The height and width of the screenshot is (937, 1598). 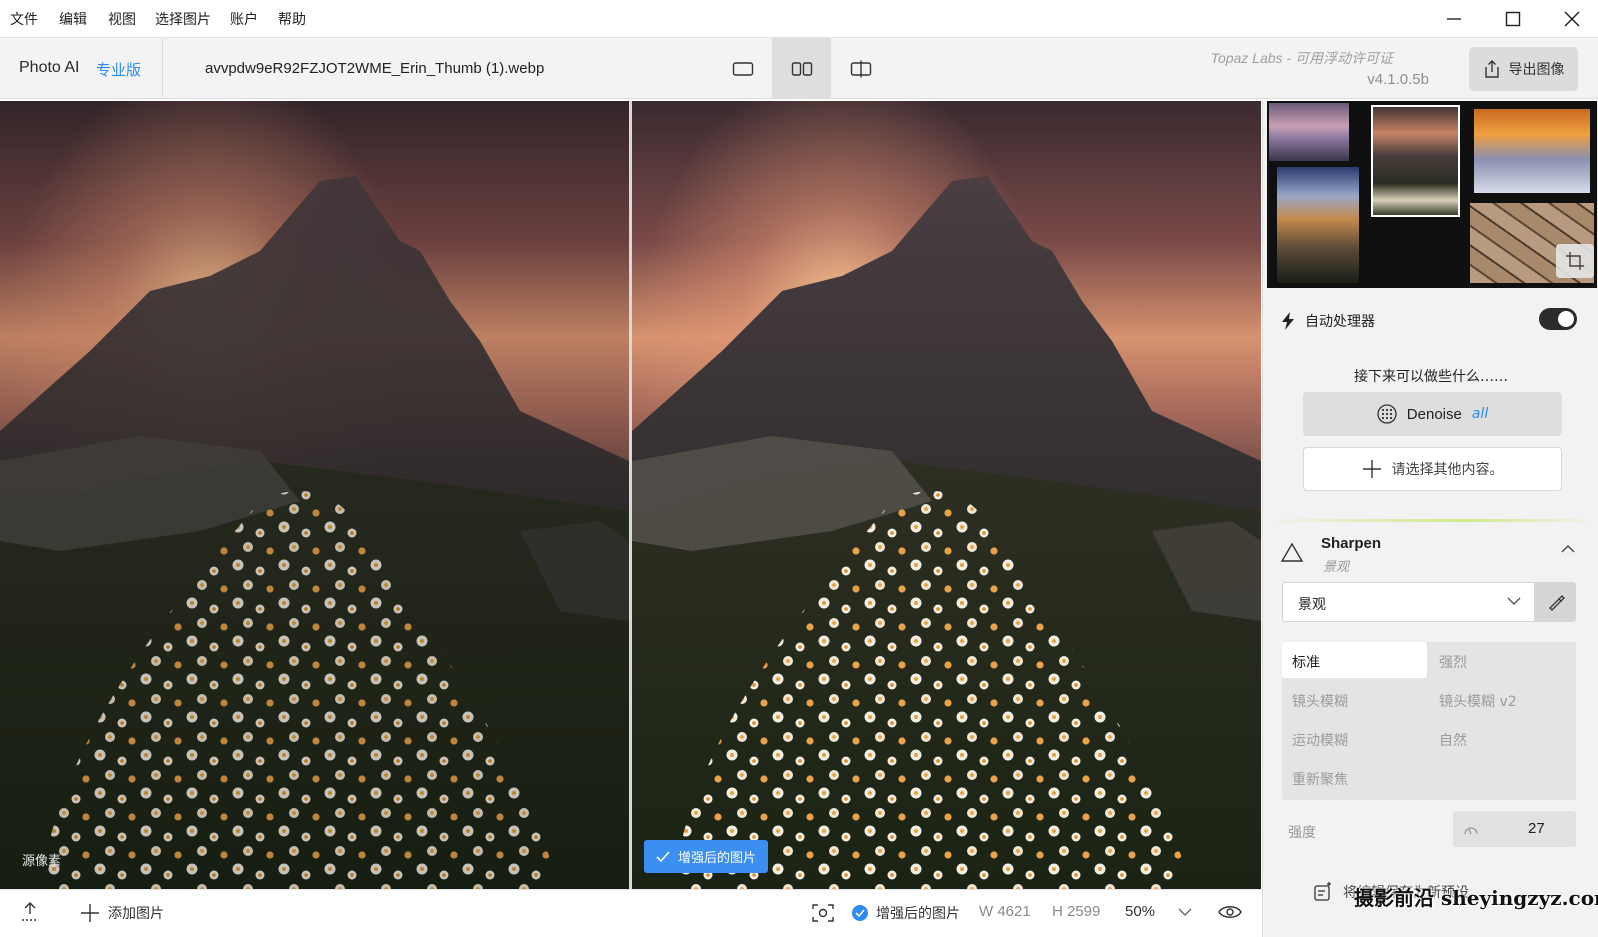 I want to click on license-text: Topaz Labs - 可用浮动许可证, so click(x=1301, y=58).